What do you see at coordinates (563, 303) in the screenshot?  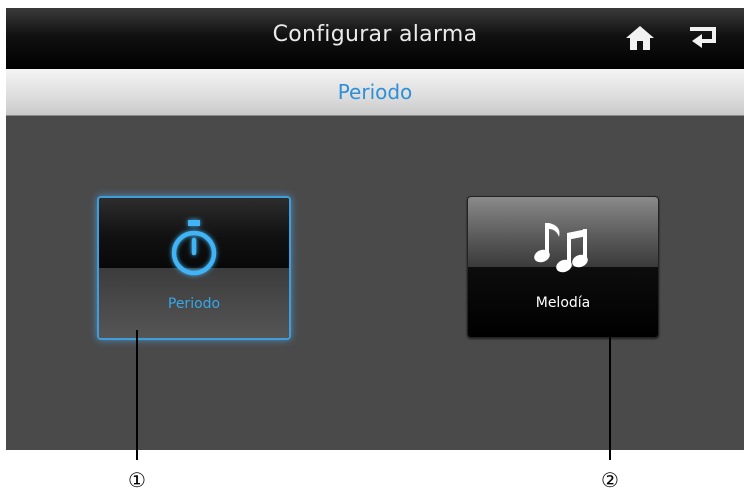 I see `melodia-label: Melodía` at bounding box center [563, 303].